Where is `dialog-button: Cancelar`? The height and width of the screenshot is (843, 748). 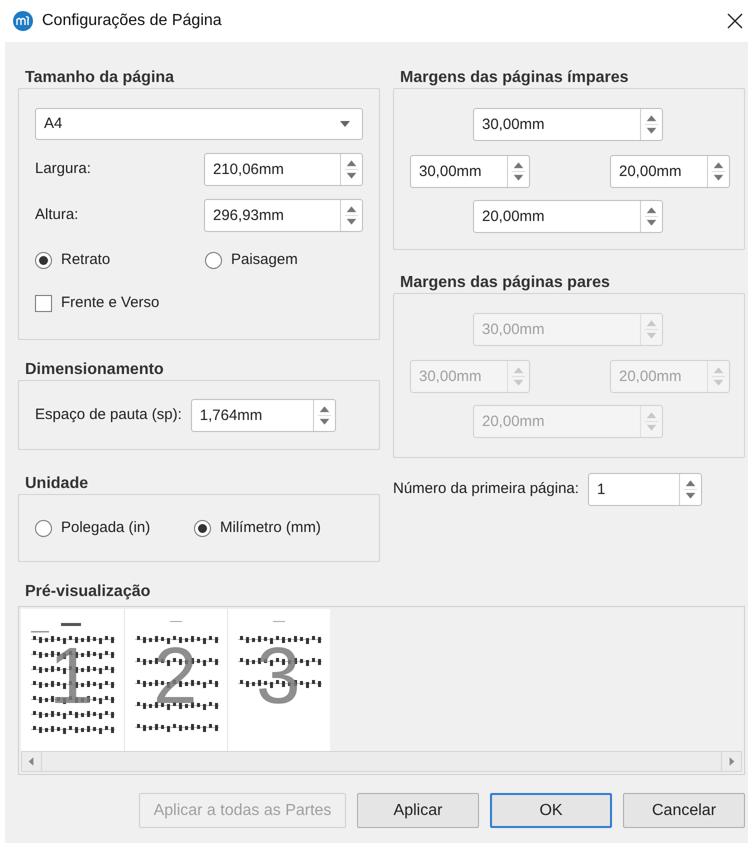
dialog-button: Cancelar is located at coordinates (684, 810).